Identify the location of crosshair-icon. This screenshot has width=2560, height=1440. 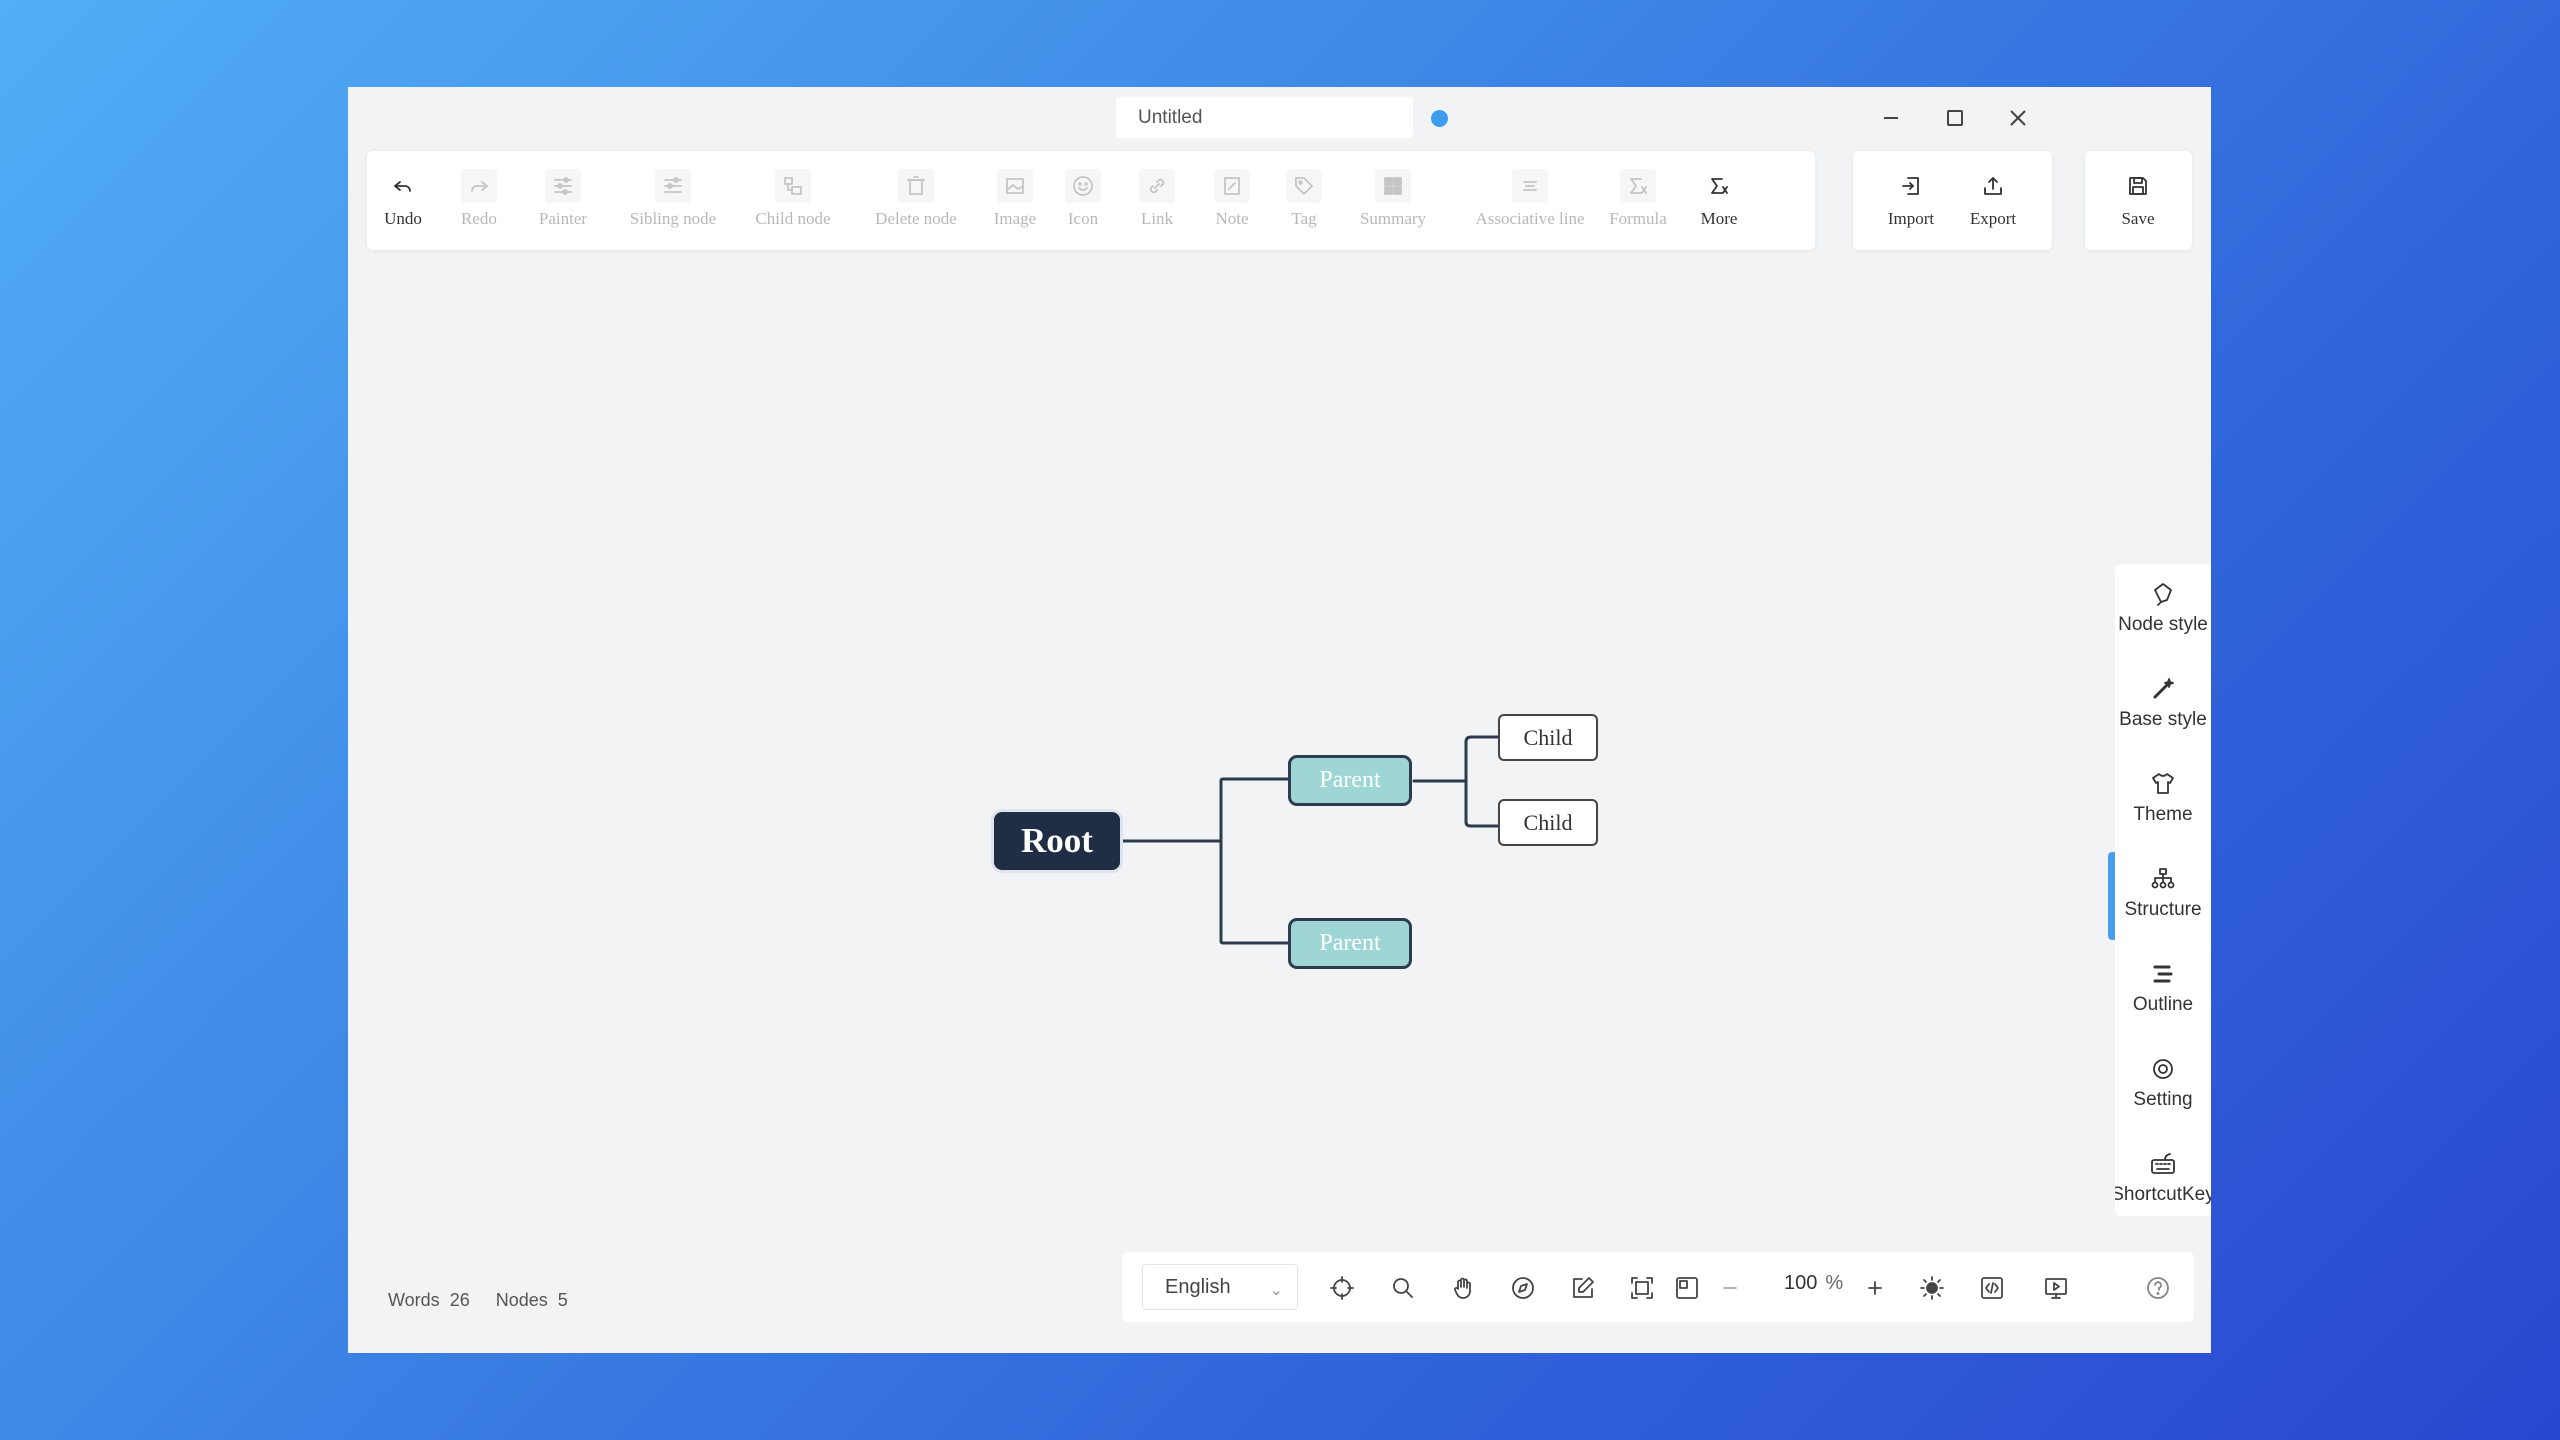
(1342, 1288).